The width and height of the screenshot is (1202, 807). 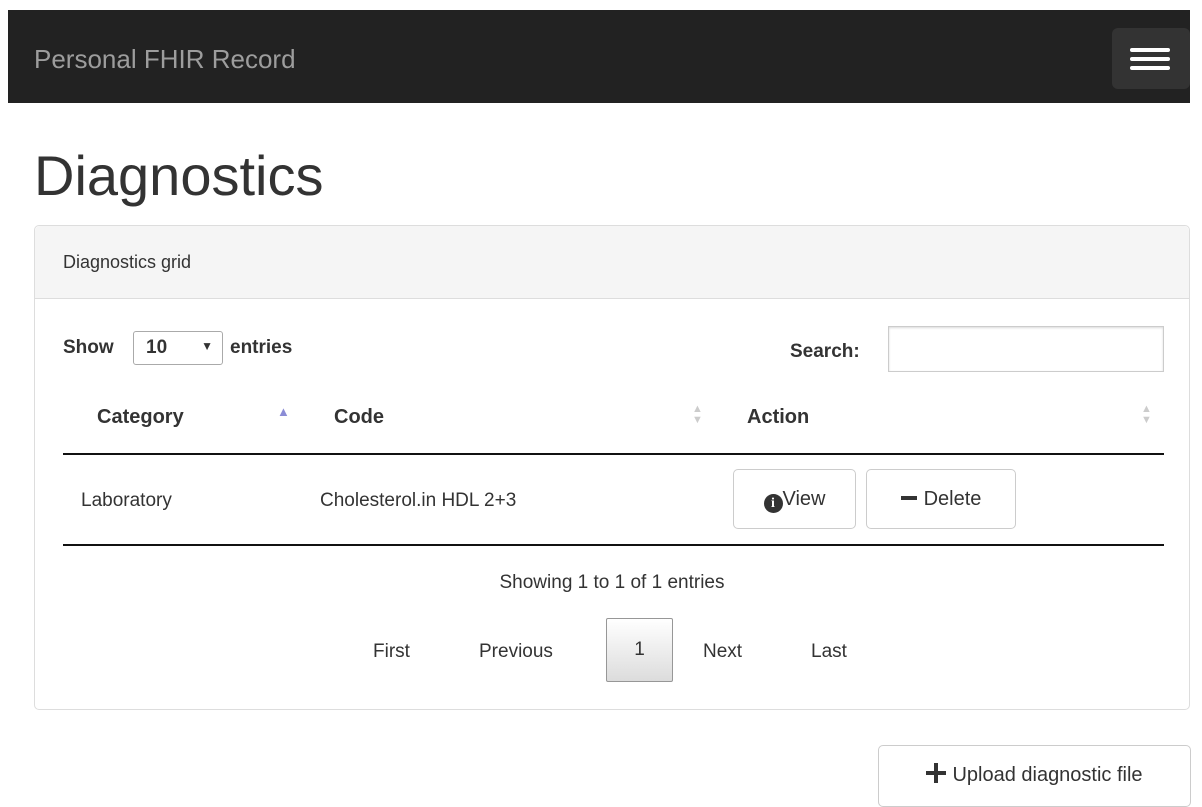 I want to click on navbar: Personal FHIR Record, so click(x=599, y=56).